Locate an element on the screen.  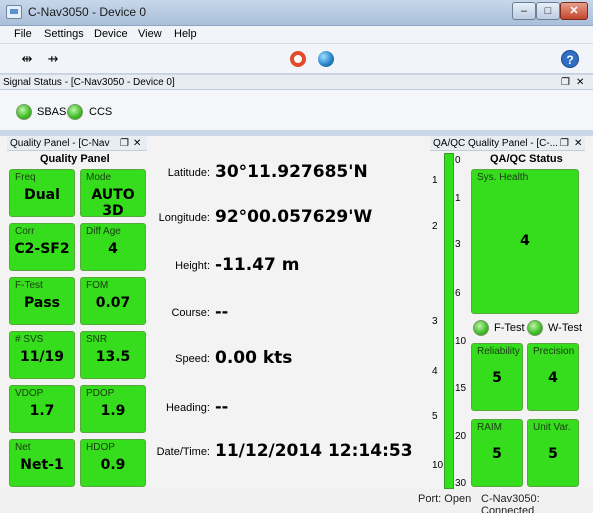
quality-tile: # SVS 11/19 is located at coordinates (42, 355).